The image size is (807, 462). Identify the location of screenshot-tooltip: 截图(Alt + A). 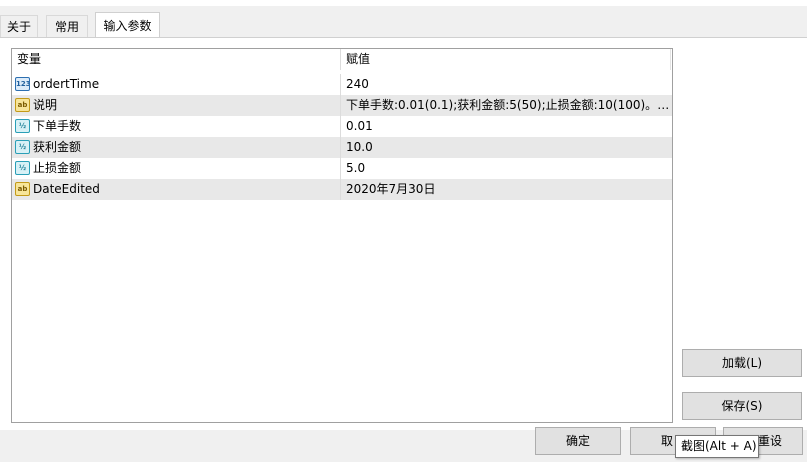
(717, 446).